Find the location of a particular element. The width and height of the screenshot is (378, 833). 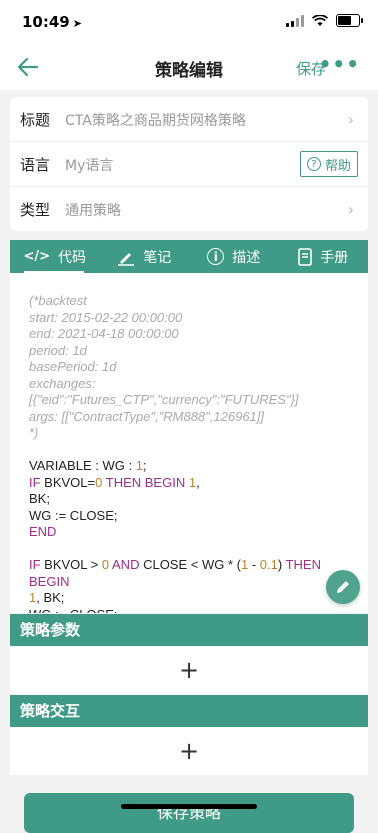

home-indicator is located at coordinates (189, 806).